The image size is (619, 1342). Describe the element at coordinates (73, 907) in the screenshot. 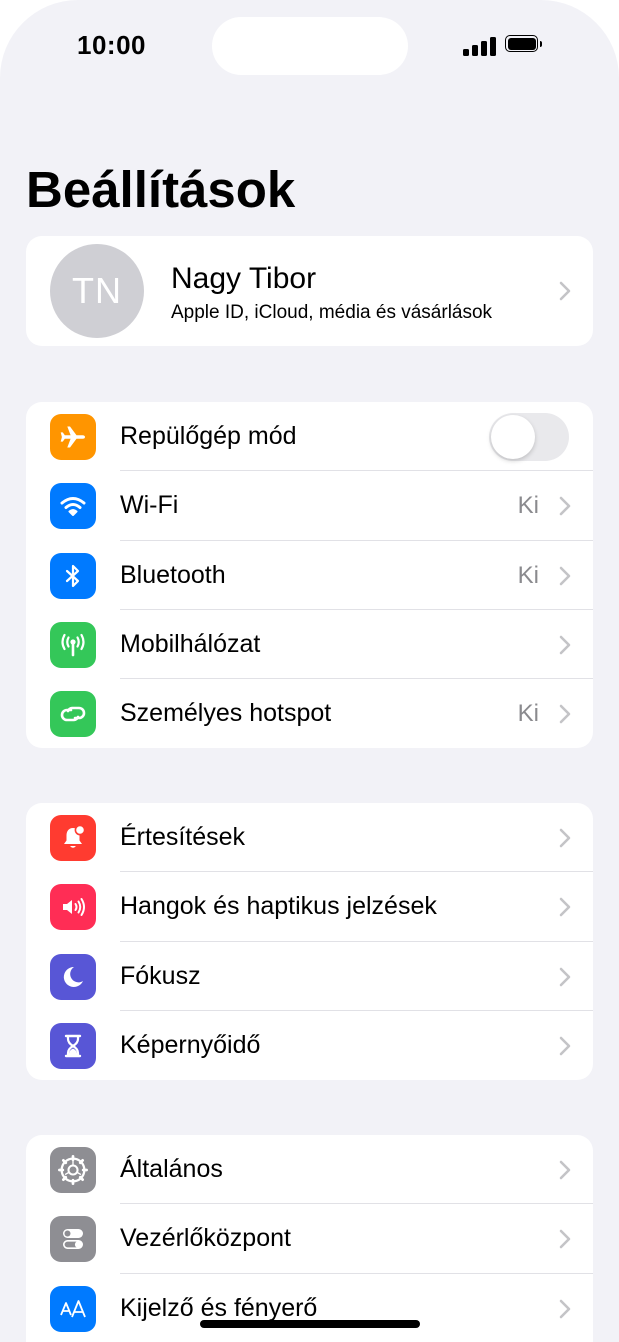

I see `speaker-icon` at that location.